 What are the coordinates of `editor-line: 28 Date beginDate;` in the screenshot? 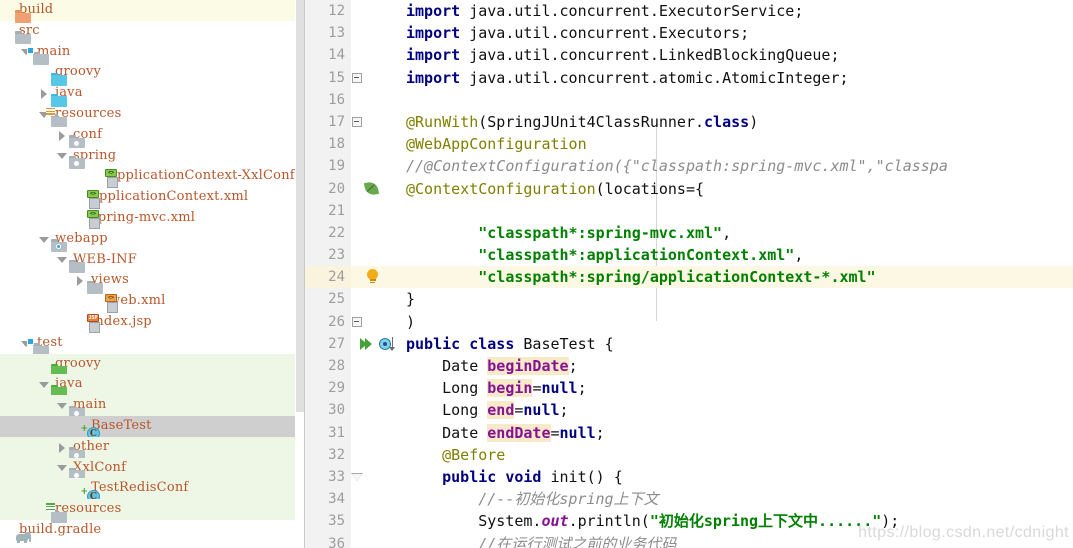 It's located at (689, 366).